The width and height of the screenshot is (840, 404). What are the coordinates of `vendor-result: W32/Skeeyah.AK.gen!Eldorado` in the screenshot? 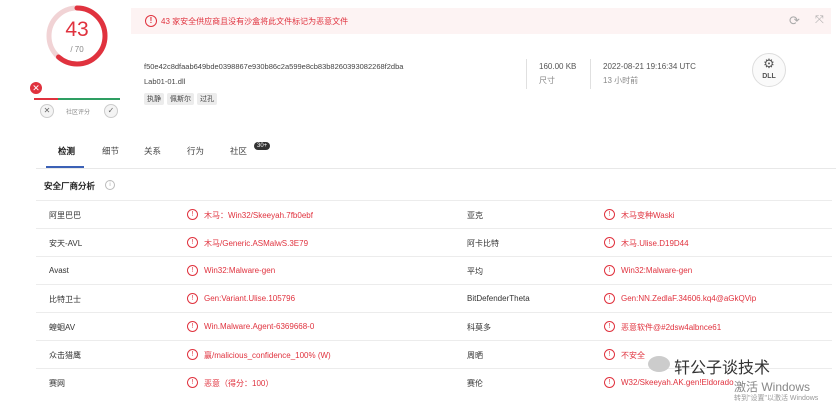 It's located at (677, 382).